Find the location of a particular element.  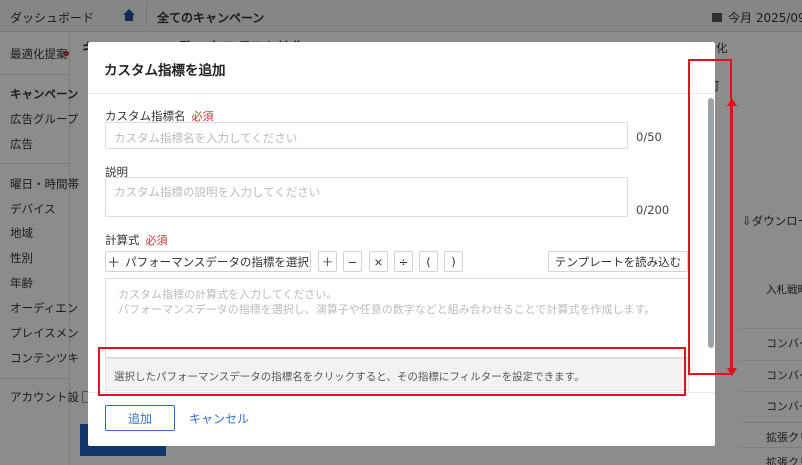

metric-name-counter: 0/50 is located at coordinates (649, 137).